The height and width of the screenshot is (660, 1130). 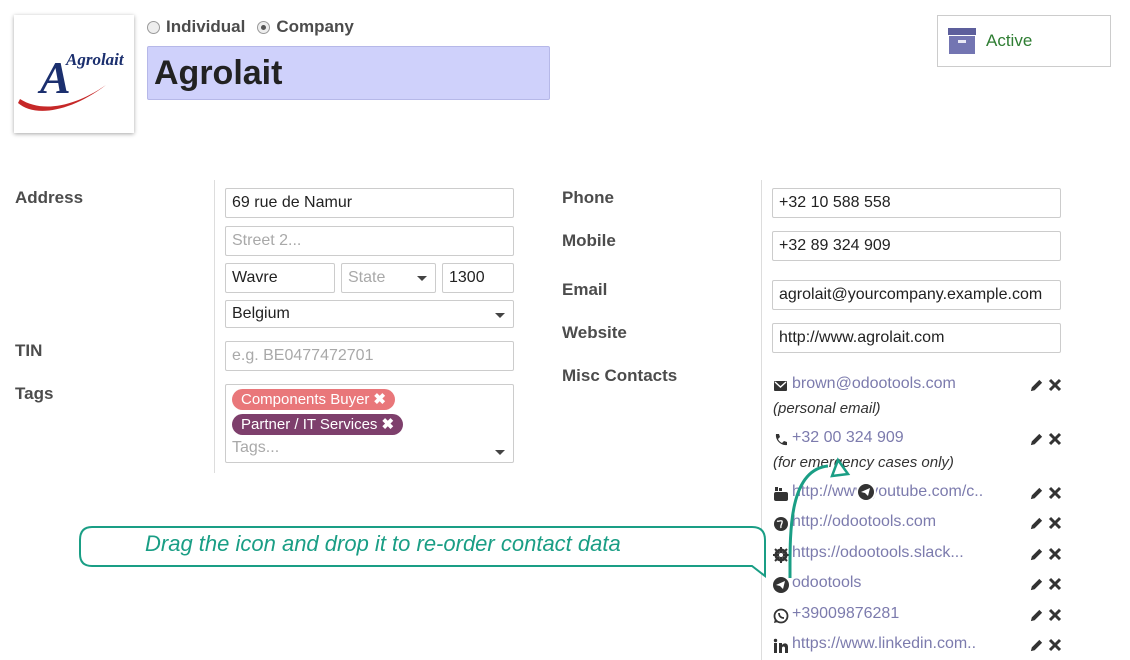 What do you see at coordinates (840, 467) in the screenshot?
I see `drag-arrow-head` at bounding box center [840, 467].